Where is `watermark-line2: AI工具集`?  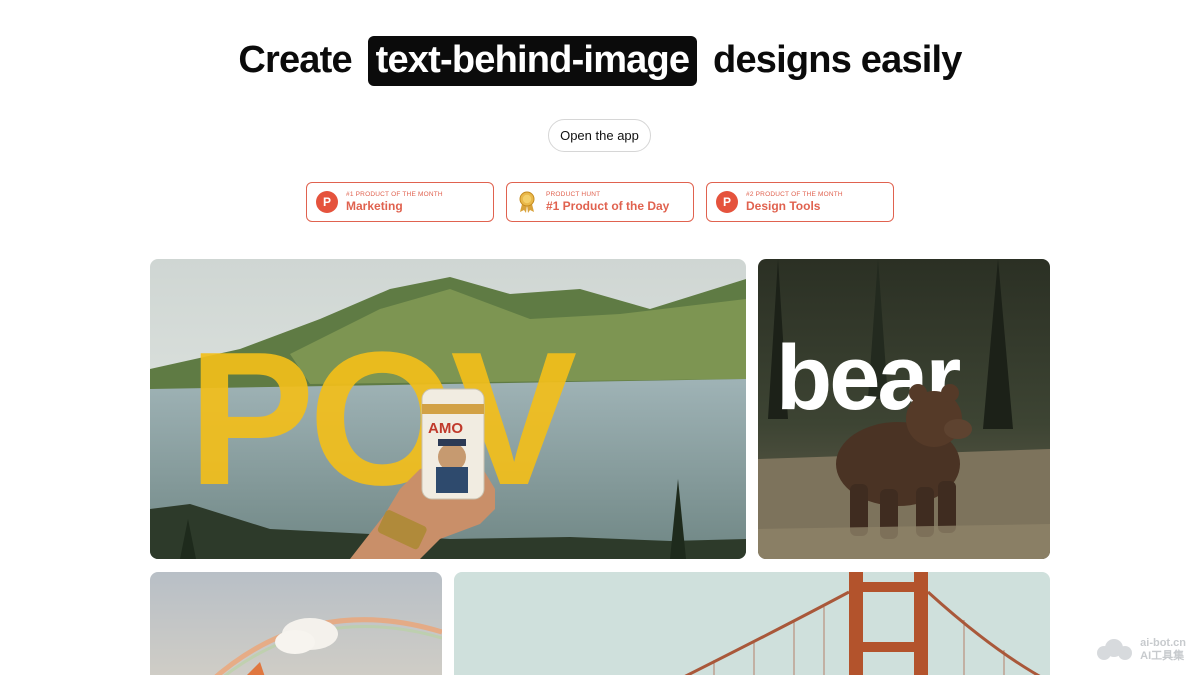
watermark-line2: AI工具集 is located at coordinates (1162, 656).